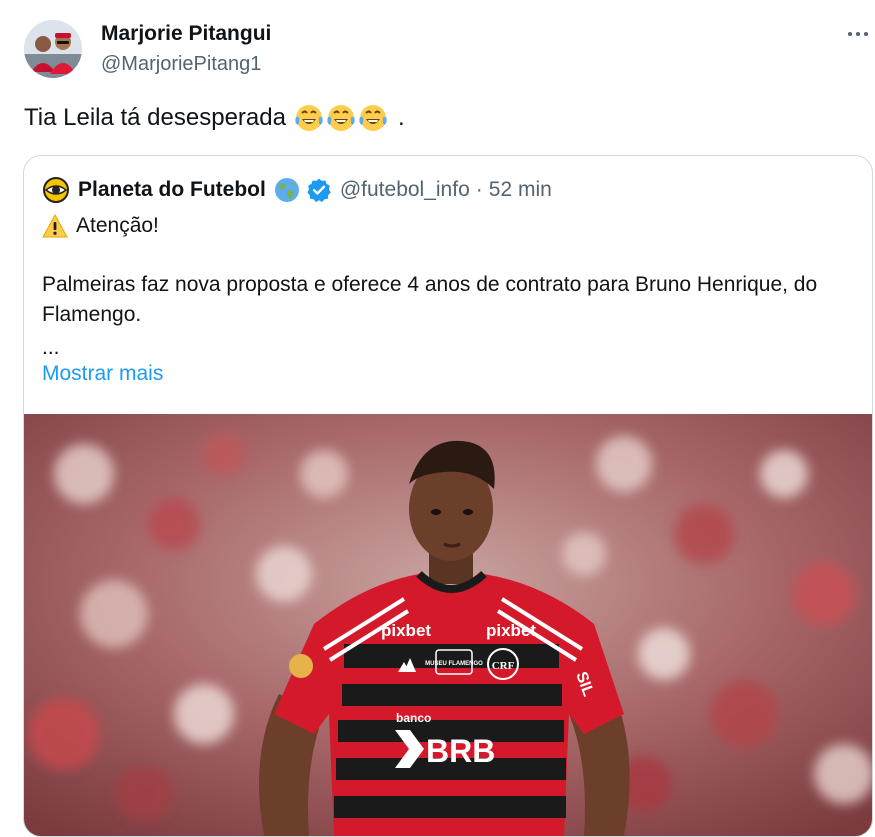  I want to click on avatar-photo, so click(53, 49).